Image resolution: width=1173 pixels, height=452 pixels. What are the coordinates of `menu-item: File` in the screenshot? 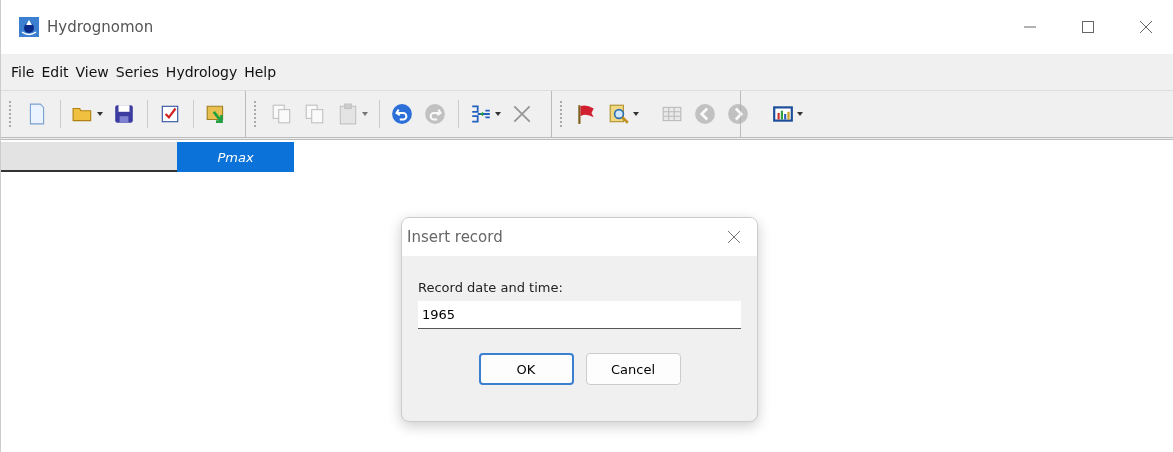 It's located at (23, 72).